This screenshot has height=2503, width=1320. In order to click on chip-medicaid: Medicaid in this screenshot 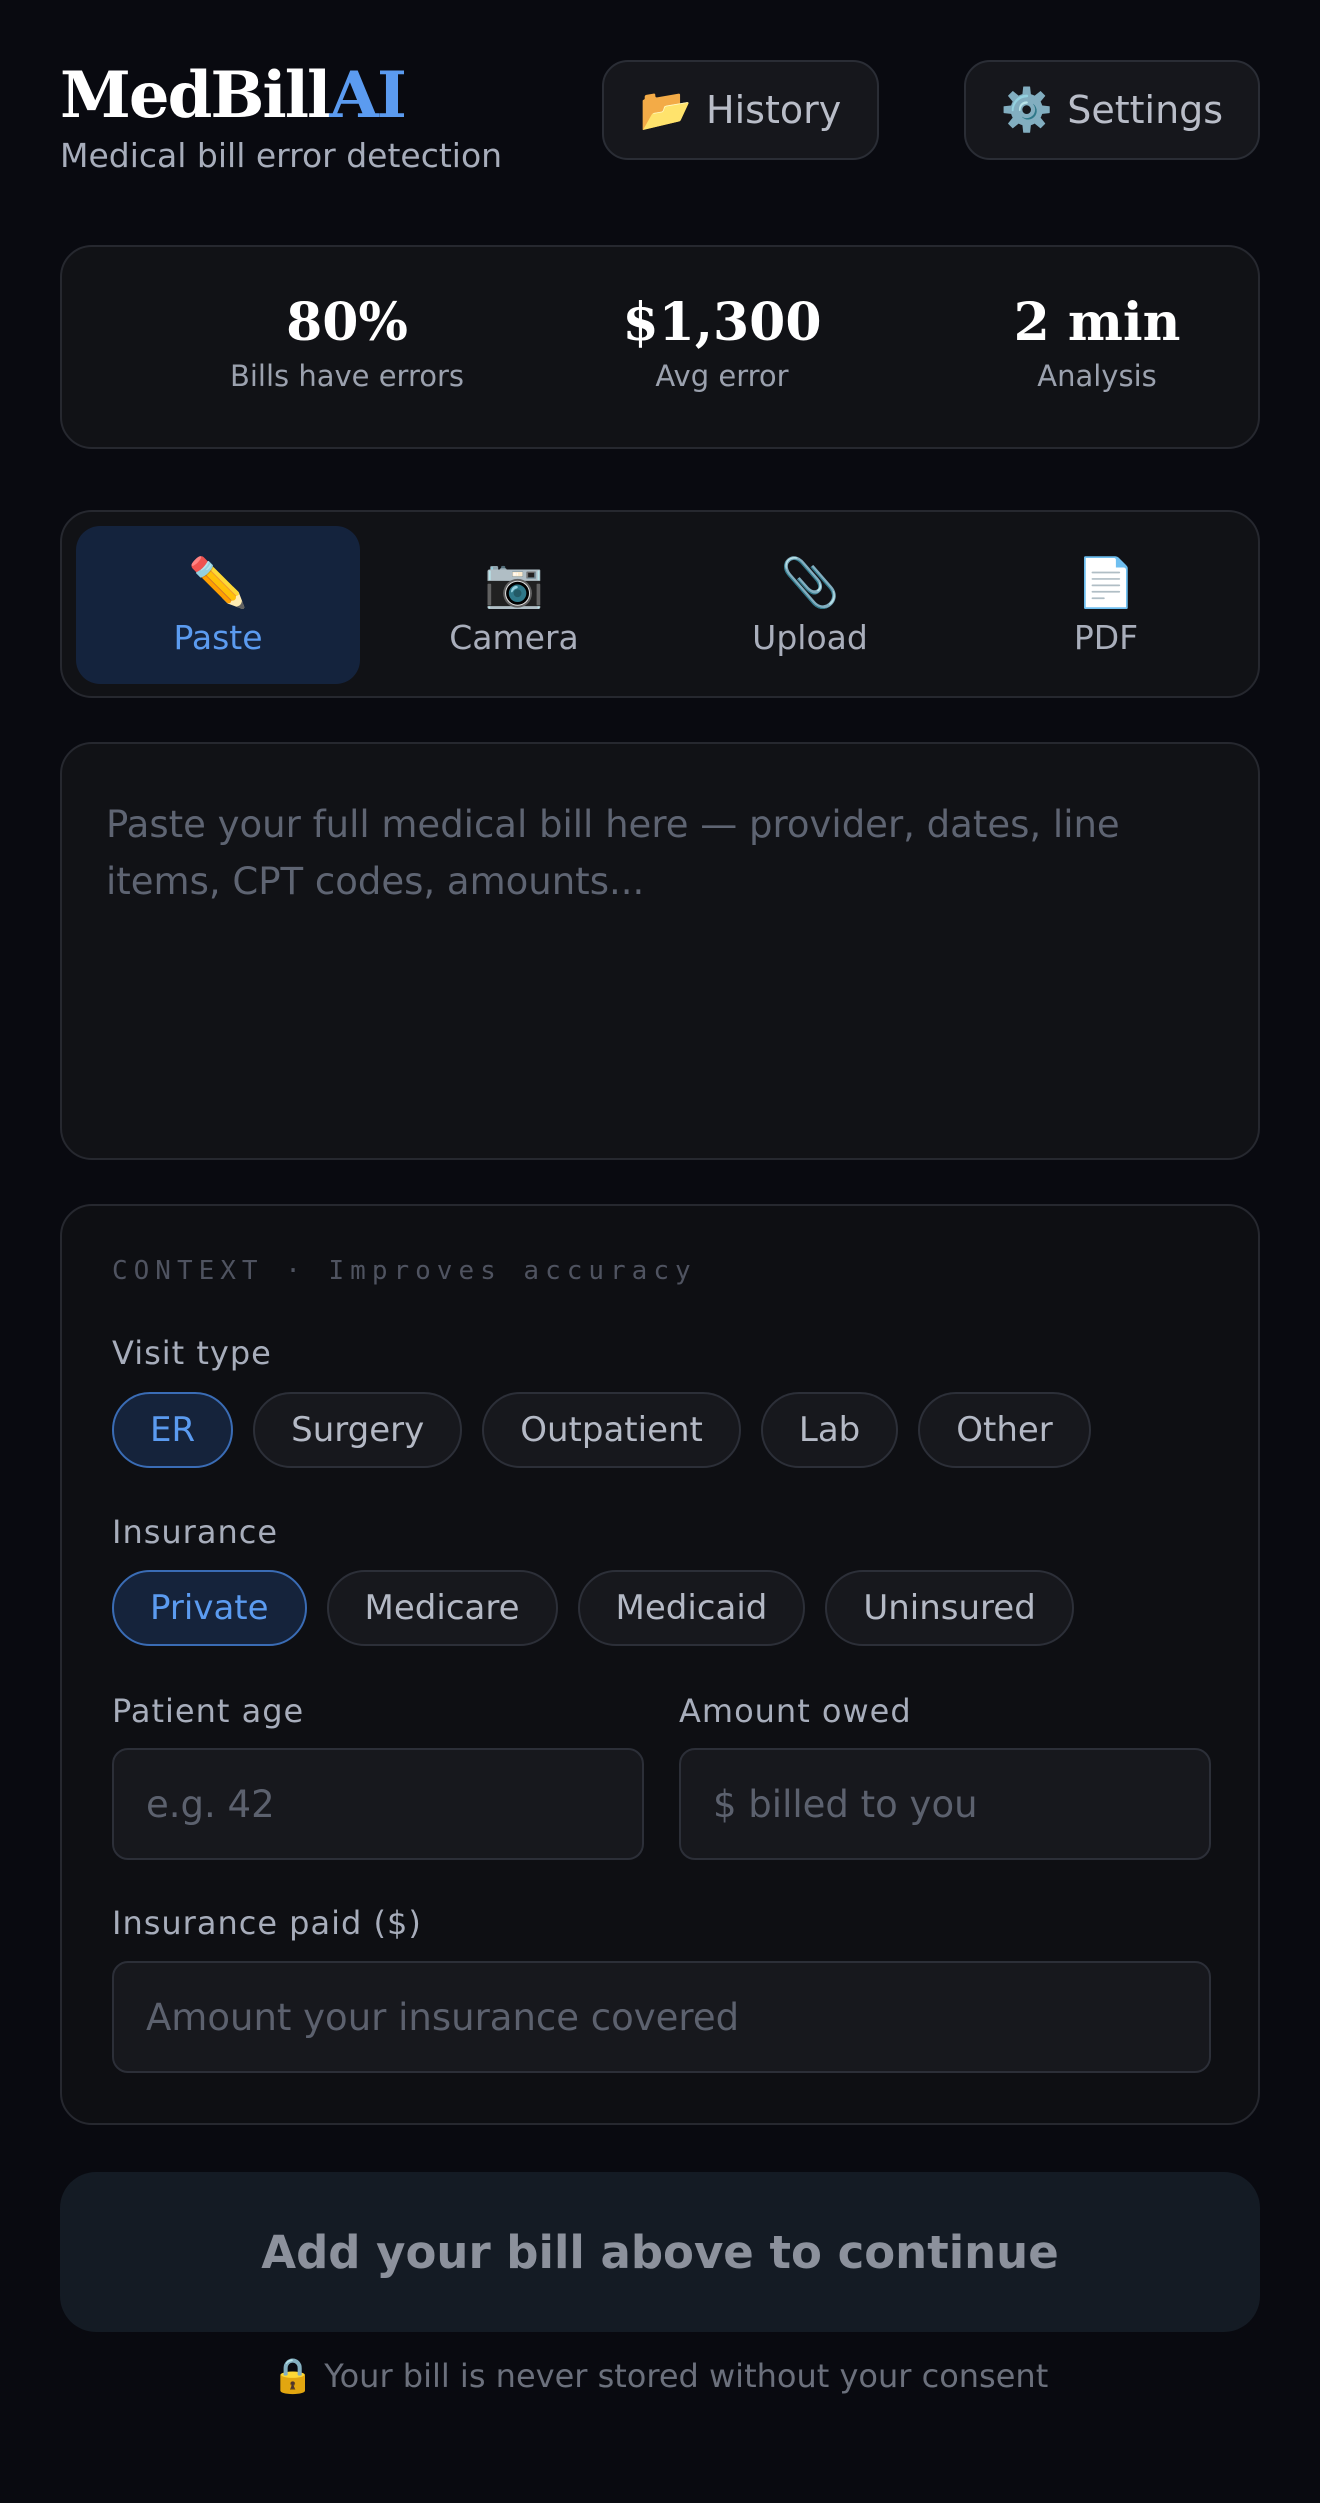, I will do `click(691, 1608)`.